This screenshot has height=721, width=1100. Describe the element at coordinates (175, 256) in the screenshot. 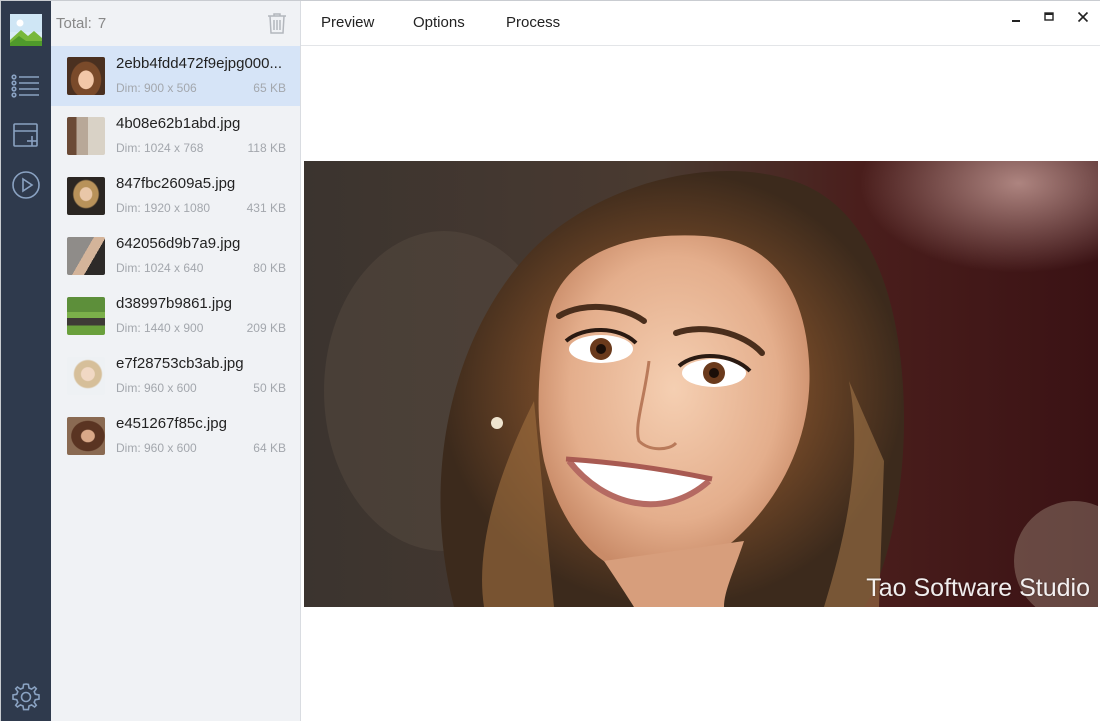

I see `file-list-item: 642056d9b7a9.jpg Dim: 1024 x 640 80 KB` at that location.